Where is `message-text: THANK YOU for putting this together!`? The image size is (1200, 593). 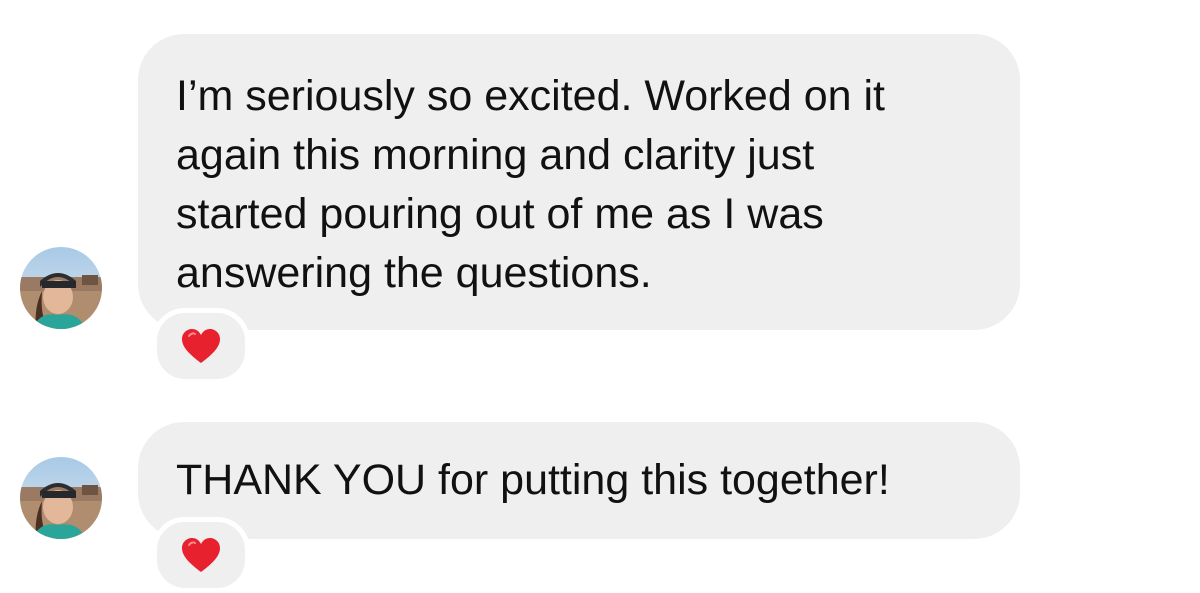 message-text: THANK YOU for putting this together! is located at coordinates (533, 480).